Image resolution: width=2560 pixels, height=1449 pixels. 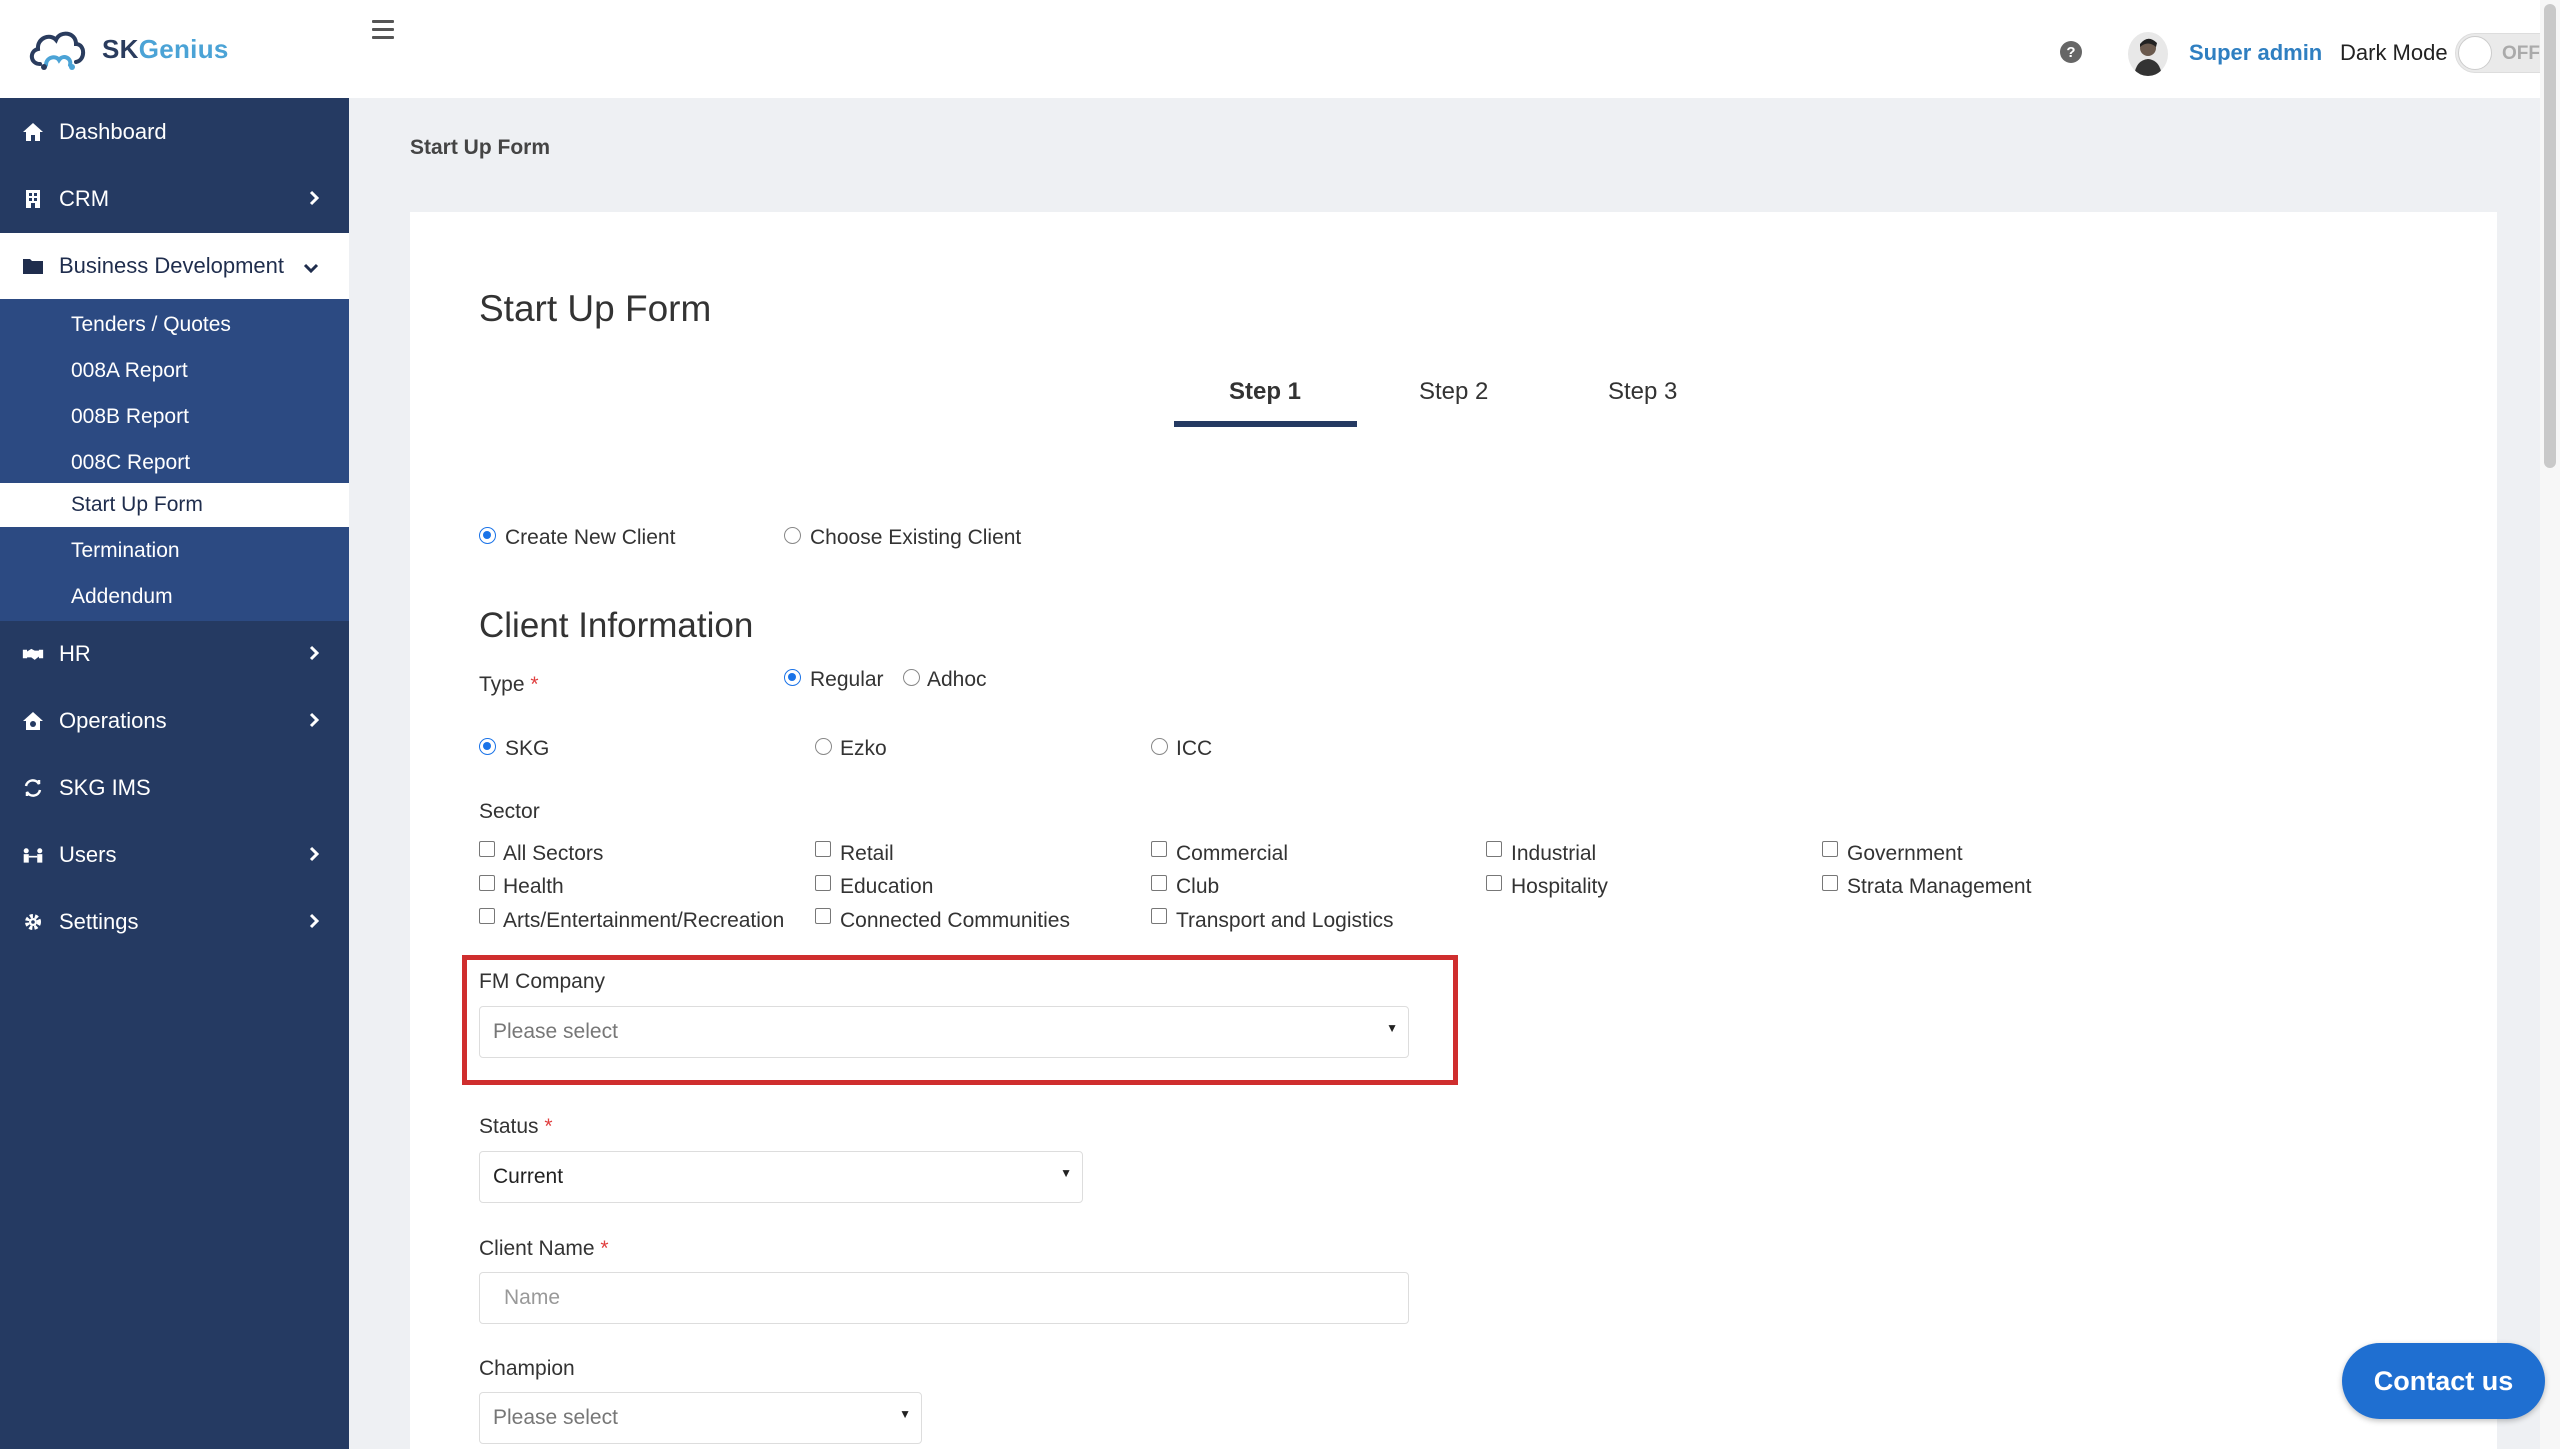 What do you see at coordinates (944, 1032) in the screenshot?
I see `fm-company-select: Please select ▼` at bounding box center [944, 1032].